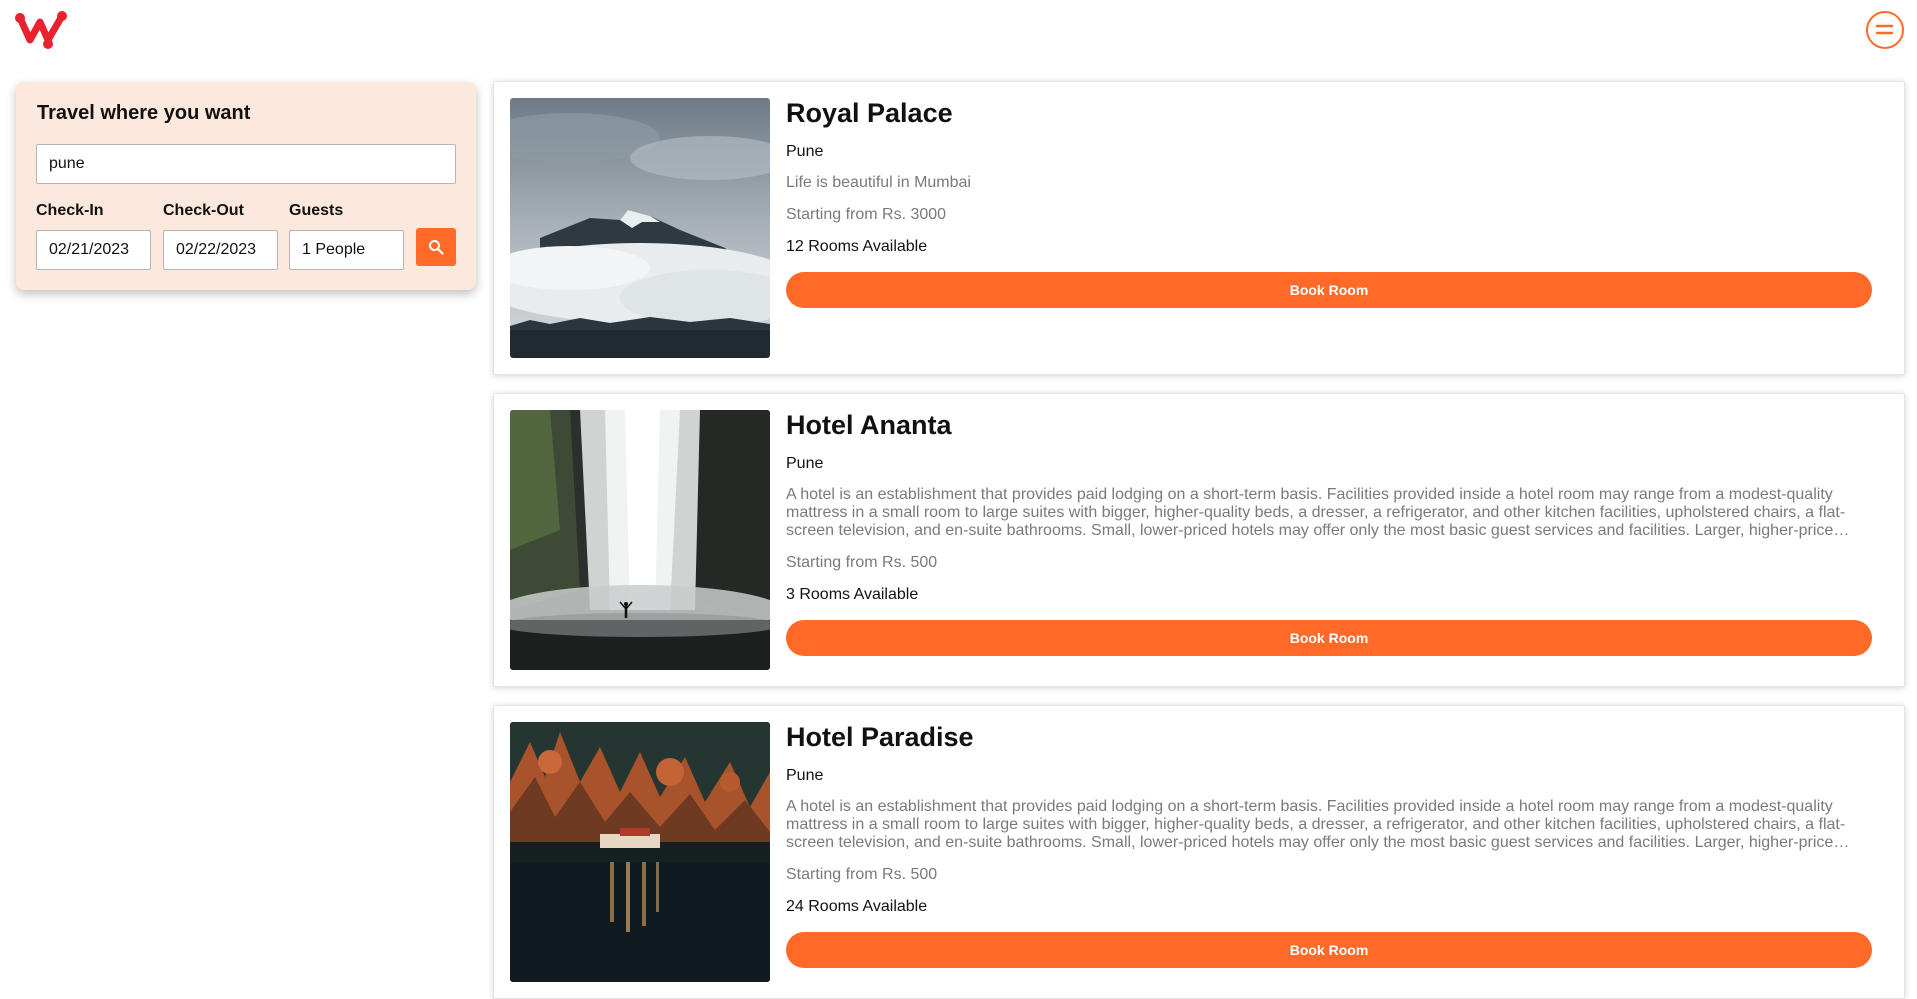 This screenshot has width=1917, height=999. I want to click on checkout-label: Check-Out, so click(203, 210).